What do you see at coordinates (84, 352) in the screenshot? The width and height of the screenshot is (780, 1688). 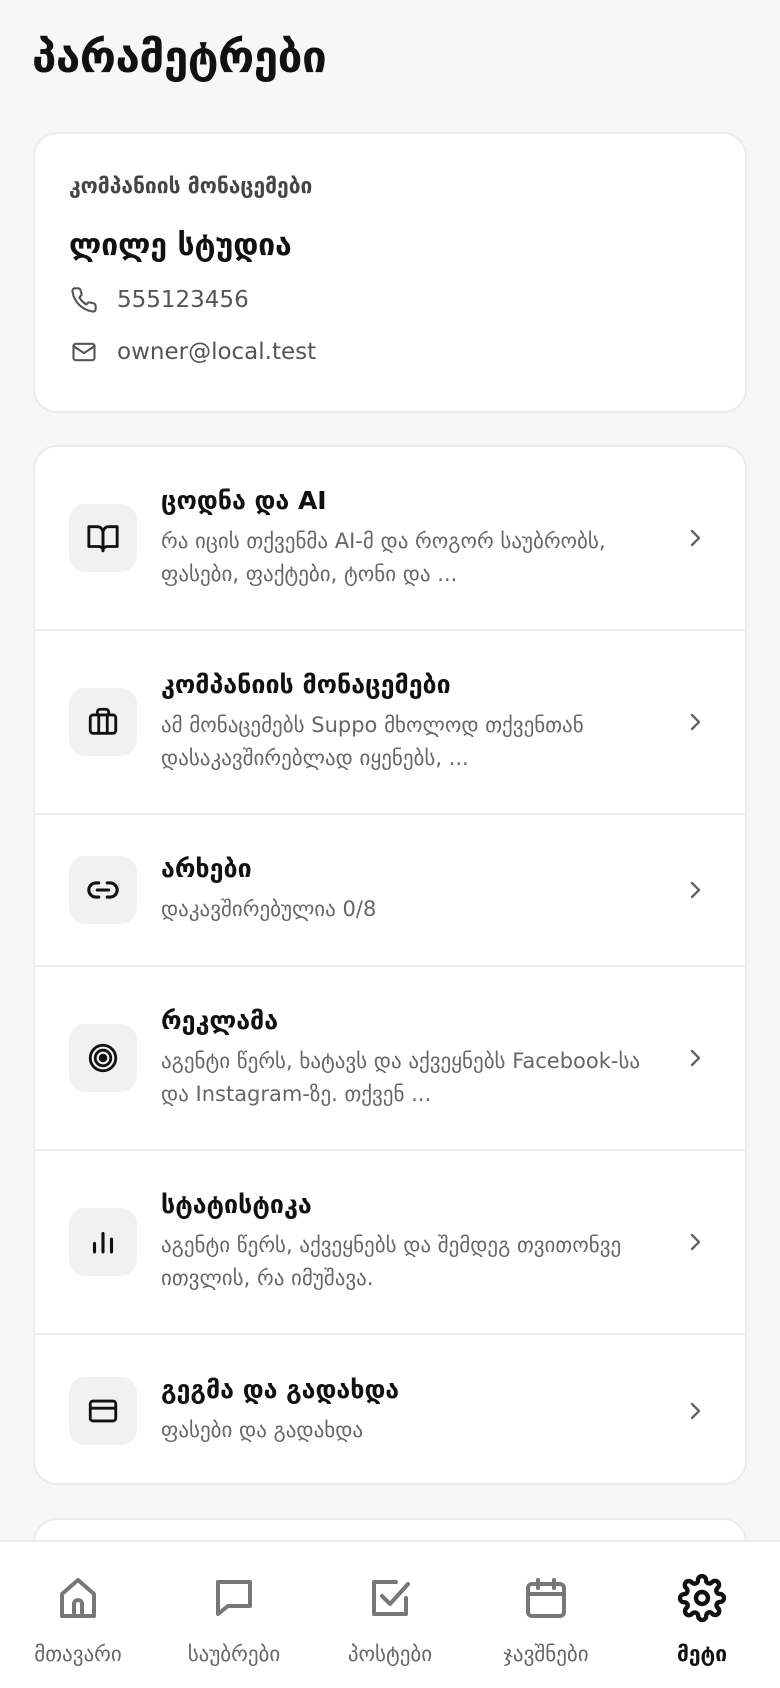 I see `mail-icon` at bounding box center [84, 352].